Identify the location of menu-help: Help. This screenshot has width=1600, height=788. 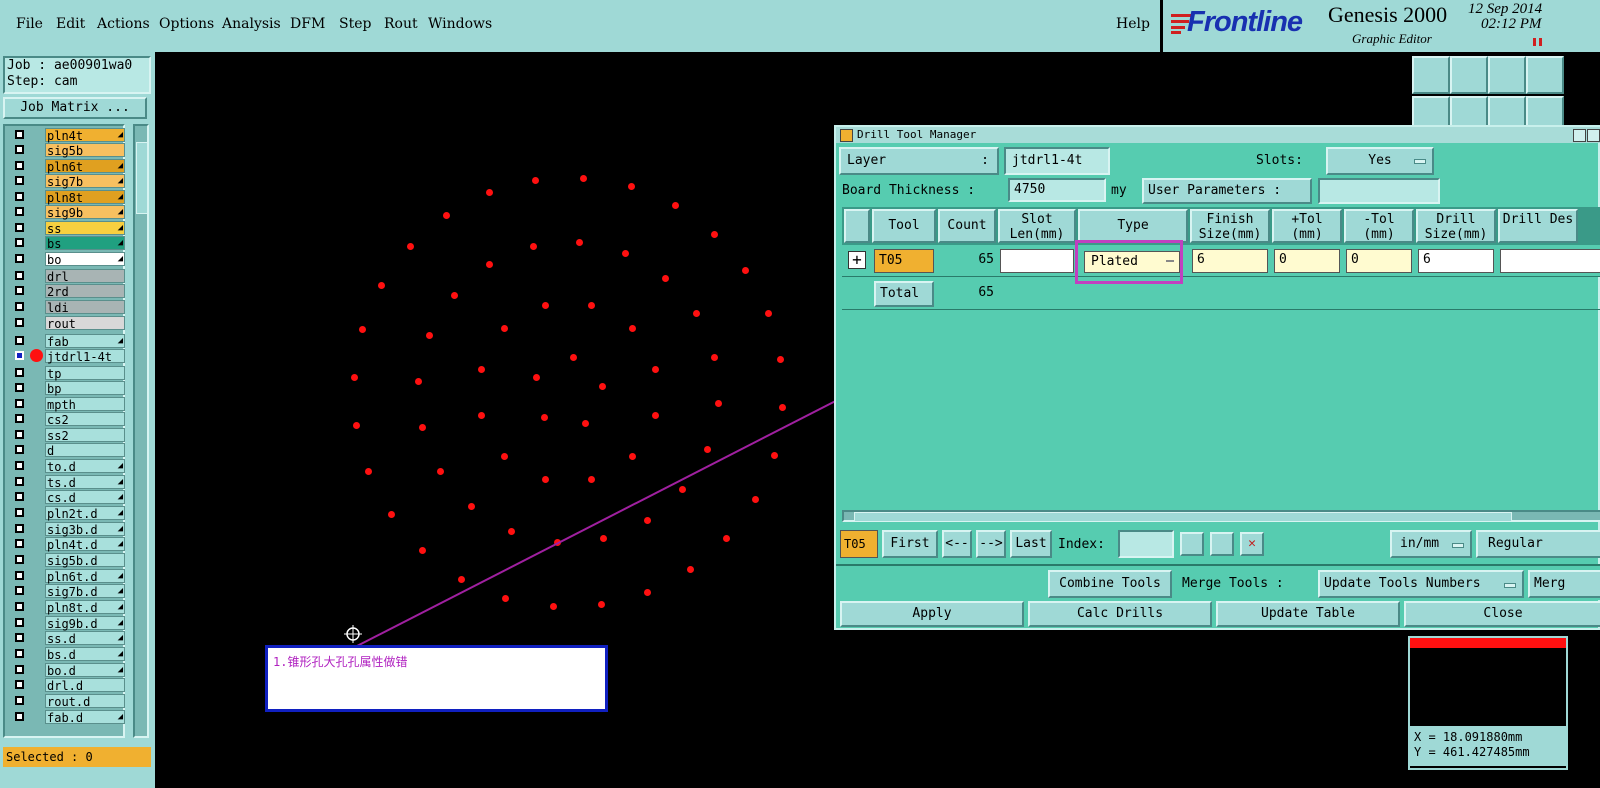
(1133, 24).